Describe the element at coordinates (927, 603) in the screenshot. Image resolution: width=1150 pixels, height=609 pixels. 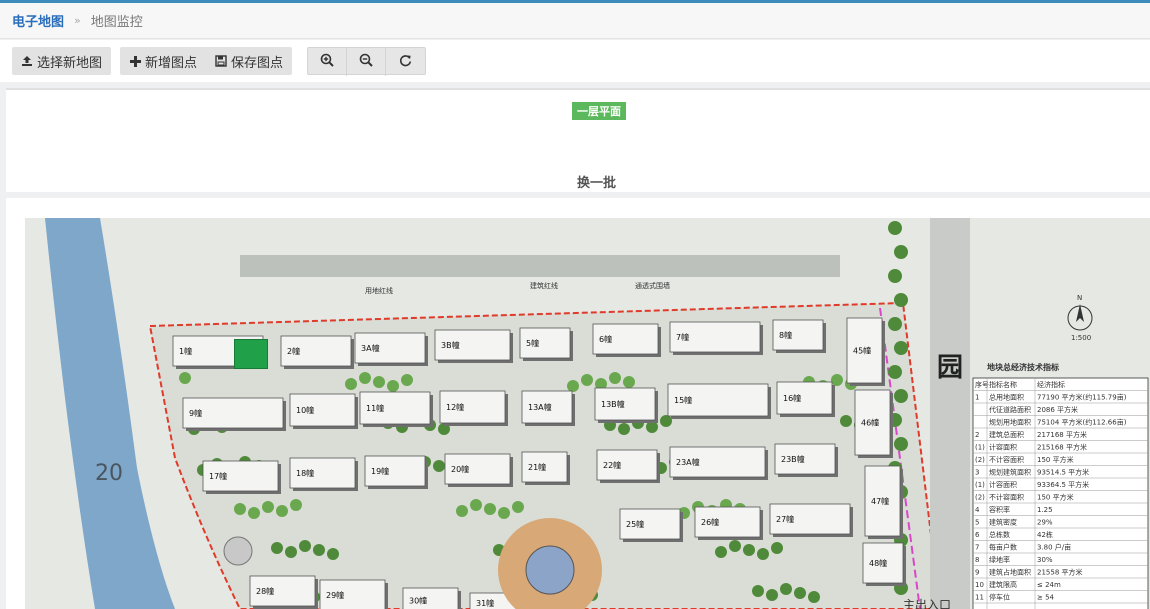
I see `entrance-label: 主出入口` at that location.